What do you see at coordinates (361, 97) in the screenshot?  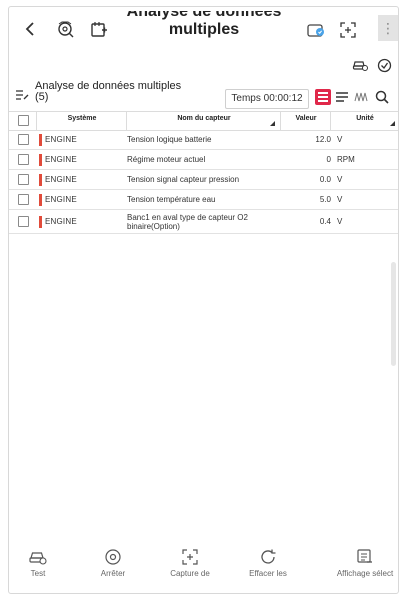 I see `graph-view-icon` at bounding box center [361, 97].